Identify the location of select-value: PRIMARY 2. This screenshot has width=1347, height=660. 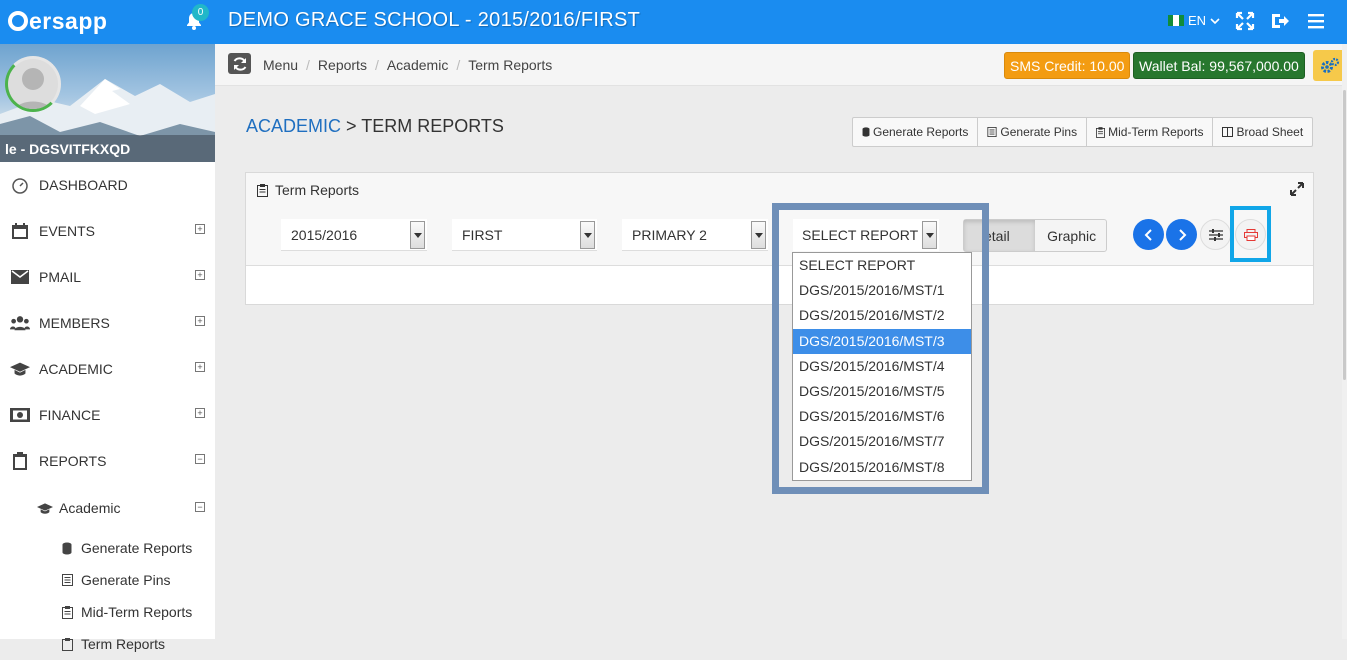
(669, 235).